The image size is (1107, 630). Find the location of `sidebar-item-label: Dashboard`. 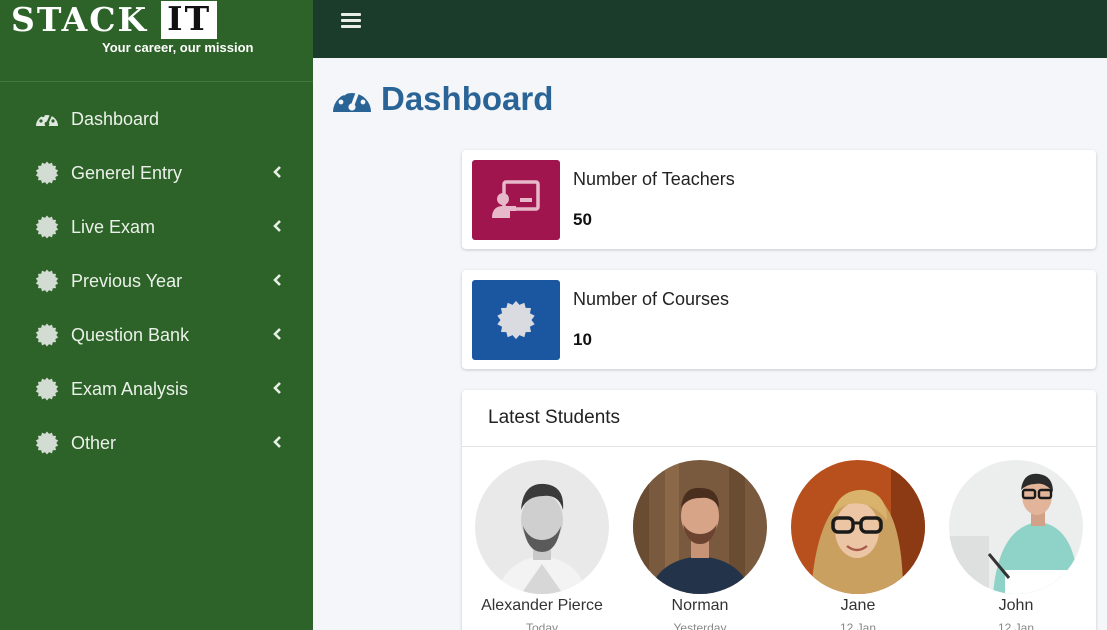

sidebar-item-label: Dashboard is located at coordinates (115, 118).